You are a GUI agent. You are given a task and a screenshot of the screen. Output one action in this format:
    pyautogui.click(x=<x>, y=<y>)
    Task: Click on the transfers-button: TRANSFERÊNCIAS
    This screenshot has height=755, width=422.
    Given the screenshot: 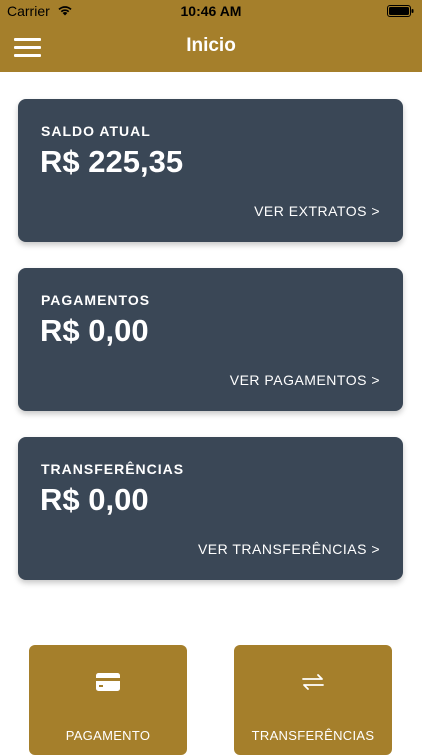 What is the action you would take?
    pyautogui.click(x=313, y=700)
    